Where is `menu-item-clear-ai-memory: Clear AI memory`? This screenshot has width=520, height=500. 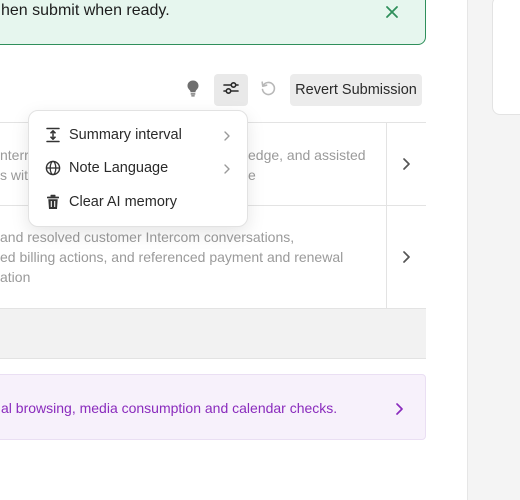
menu-item-clear-ai-memory: Clear AI memory is located at coordinates (138, 202).